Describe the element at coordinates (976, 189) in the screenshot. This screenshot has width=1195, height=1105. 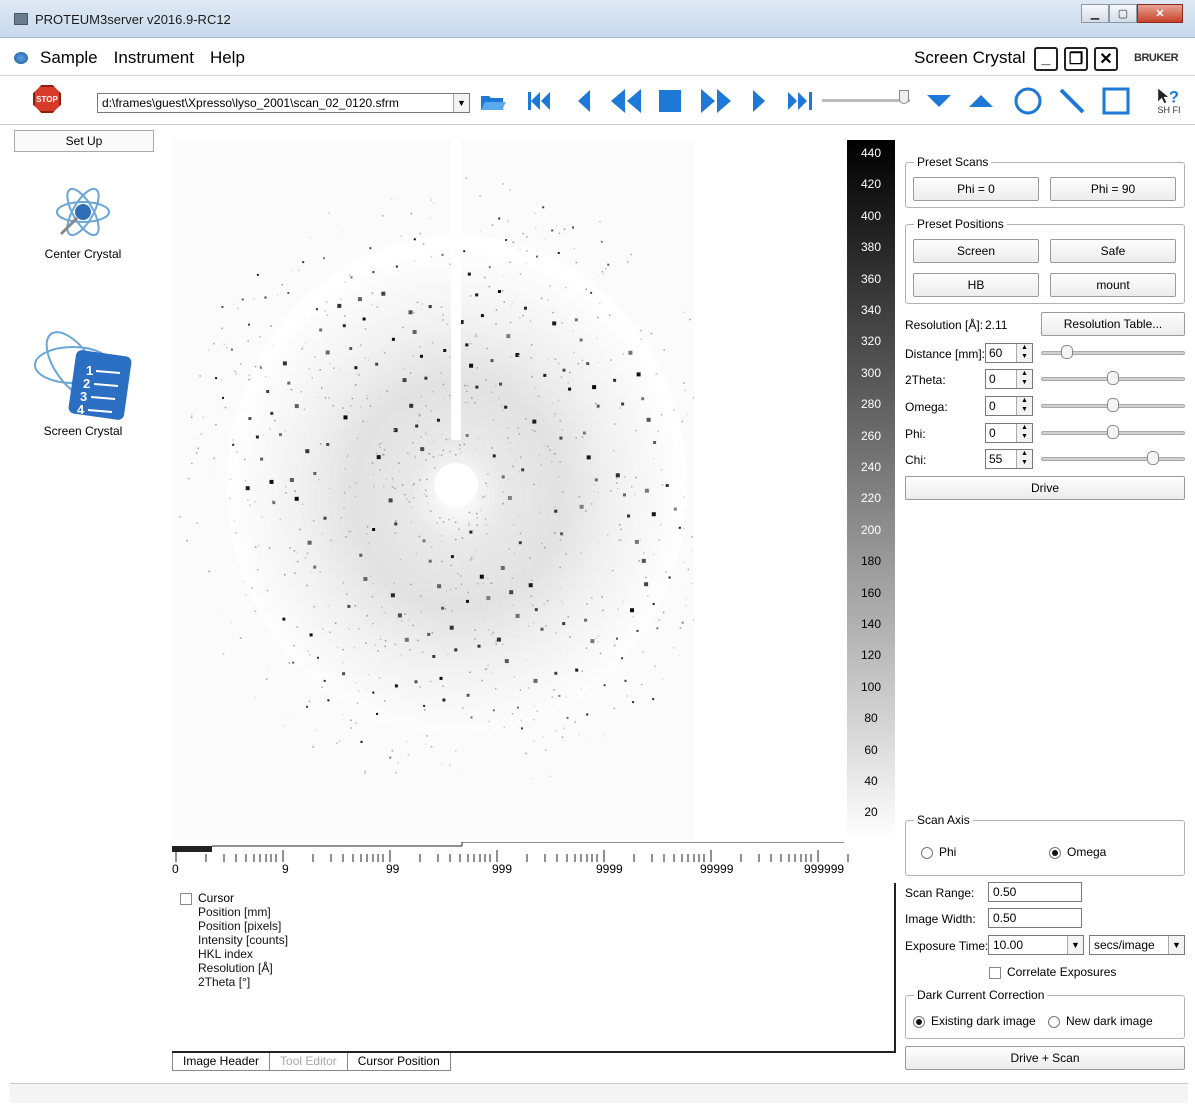
I see `phi-0-button: Phi = 0` at that location.